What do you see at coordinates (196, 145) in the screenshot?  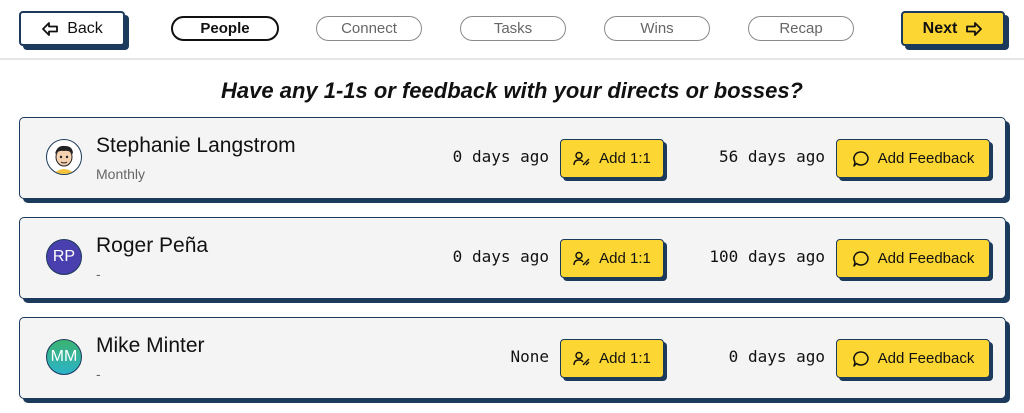 I see `person-name: Stephanie Langstrom` at bounding box center [196, 145].